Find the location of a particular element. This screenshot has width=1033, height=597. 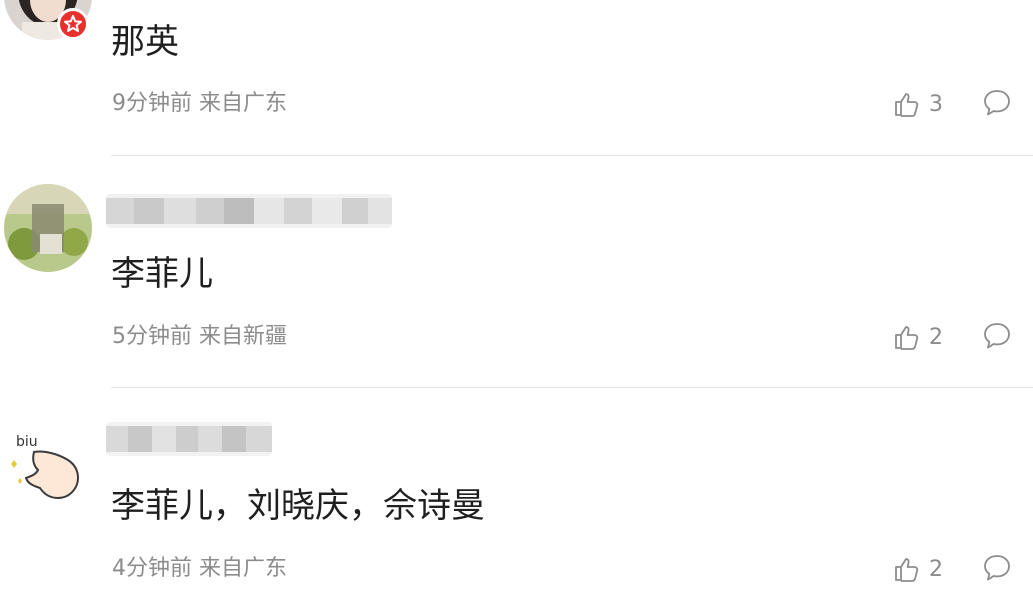

user-photo-avatar-icon is located at coordinates (48, 228).